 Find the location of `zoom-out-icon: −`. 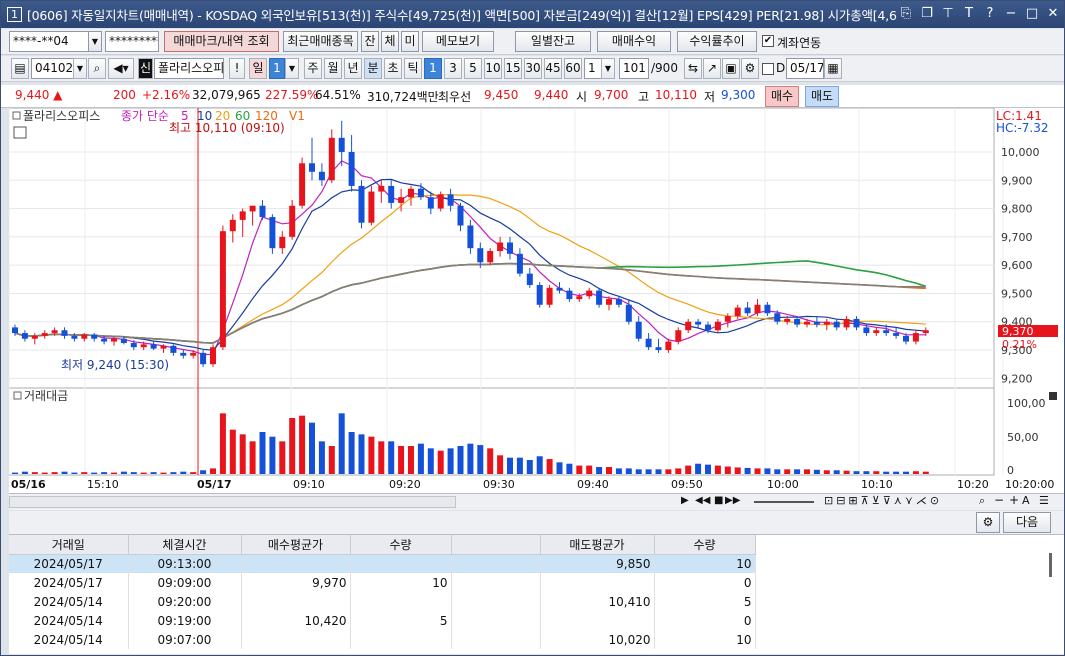

zoom-out-icon: − is located at coordinates (999, 500).